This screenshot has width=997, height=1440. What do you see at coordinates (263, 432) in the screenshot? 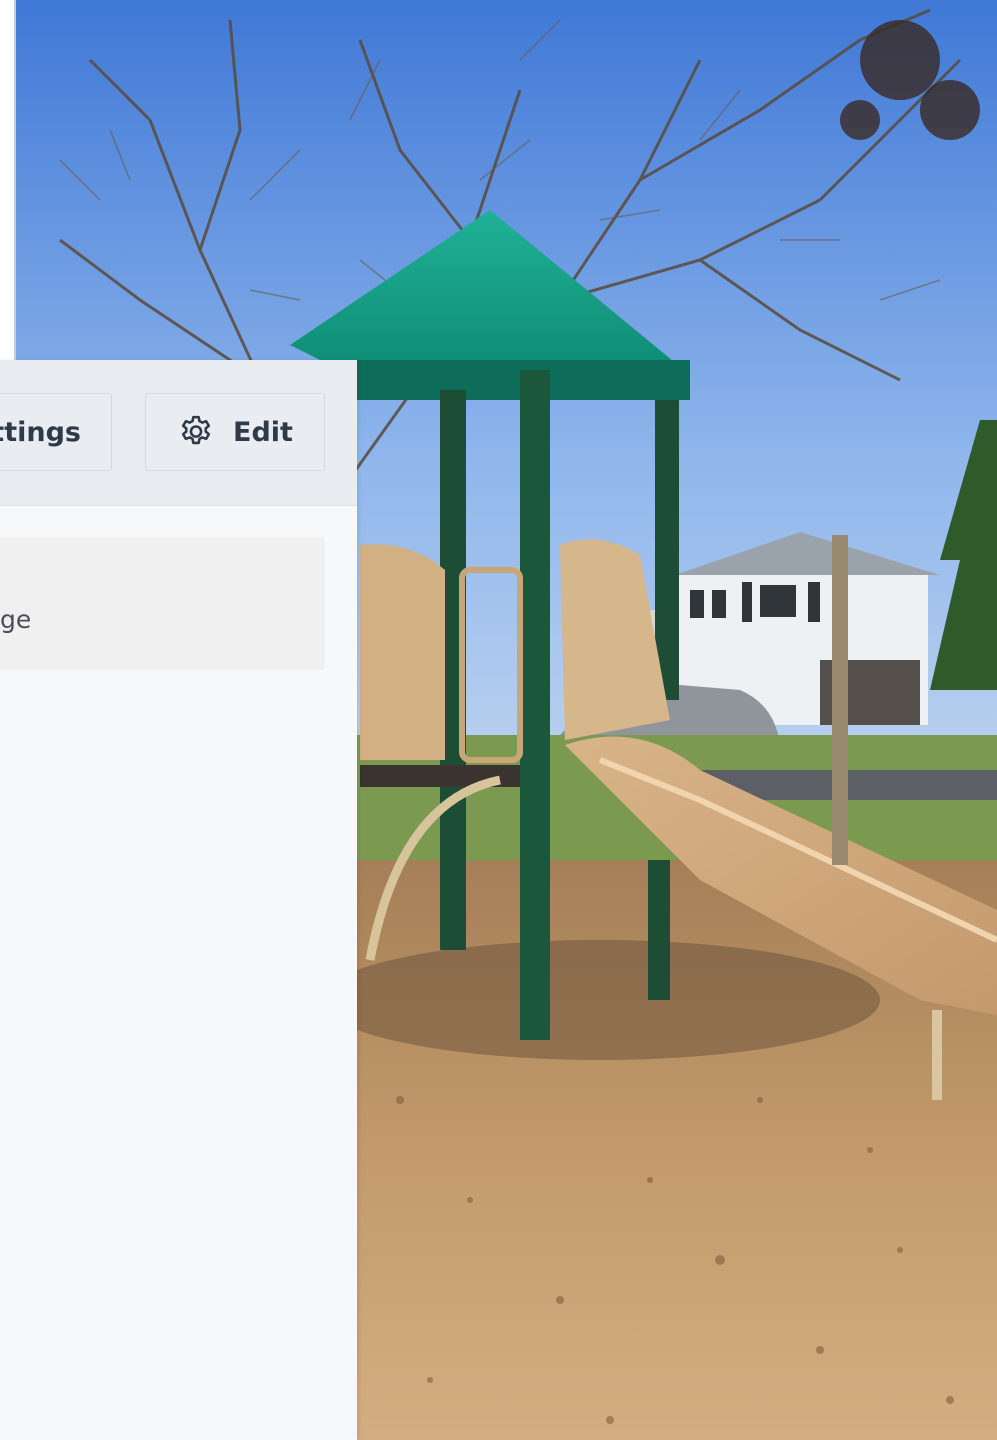
I see `edit-button-label: Edit` at bounding box center [263, 432].